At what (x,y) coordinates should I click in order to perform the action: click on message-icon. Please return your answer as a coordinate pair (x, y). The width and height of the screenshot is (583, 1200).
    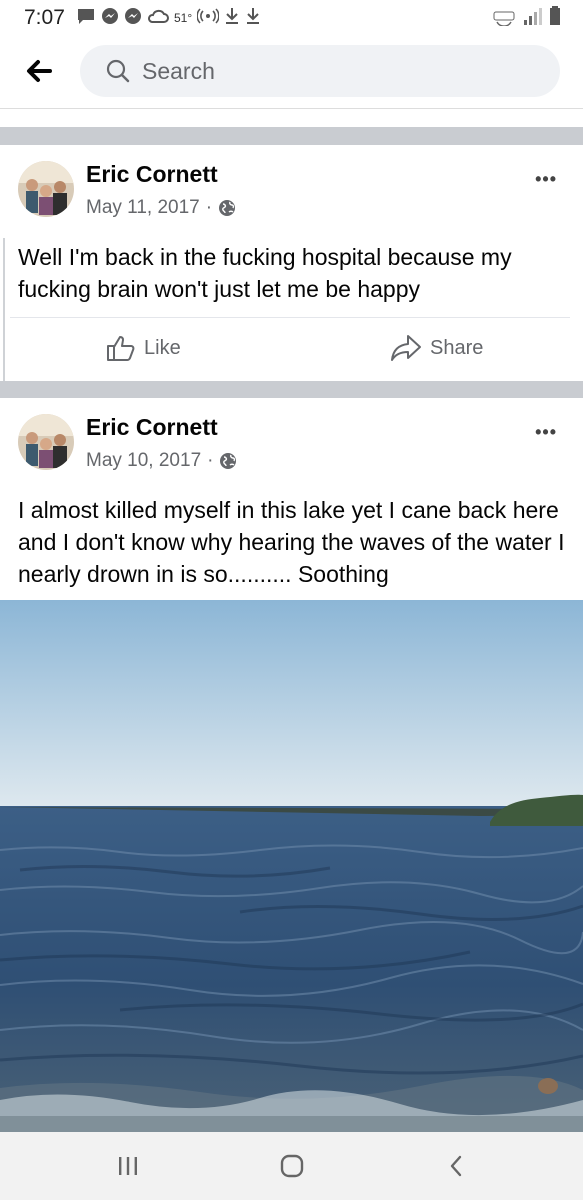
    Looking at the image, I should click on (86, 18).